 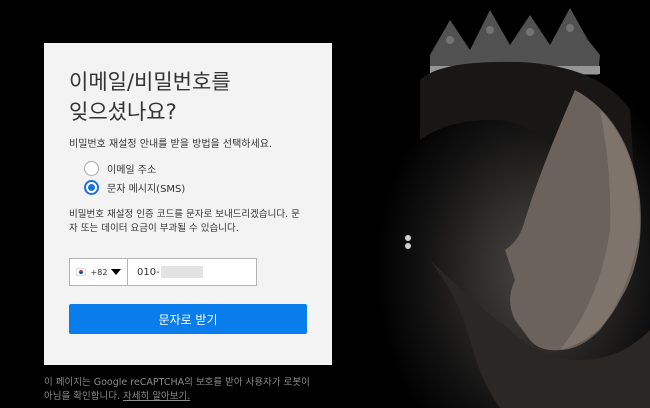 I want to click on email-option: 이메일 주소, so click(x=120, y=168).